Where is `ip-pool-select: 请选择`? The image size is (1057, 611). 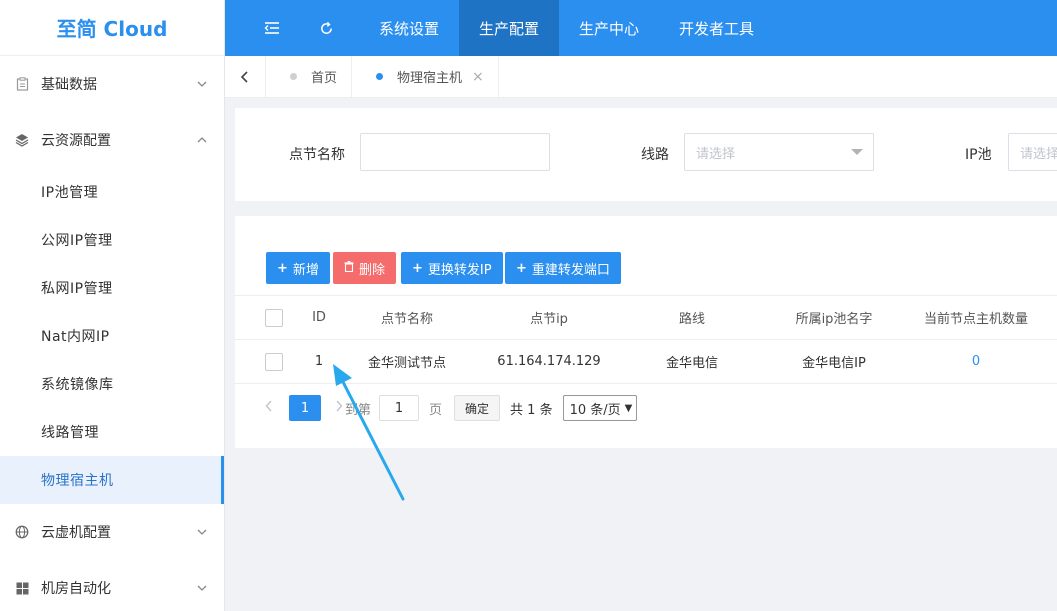
ip-pool-select: 请选择 is located at coordinates (1032, 152).